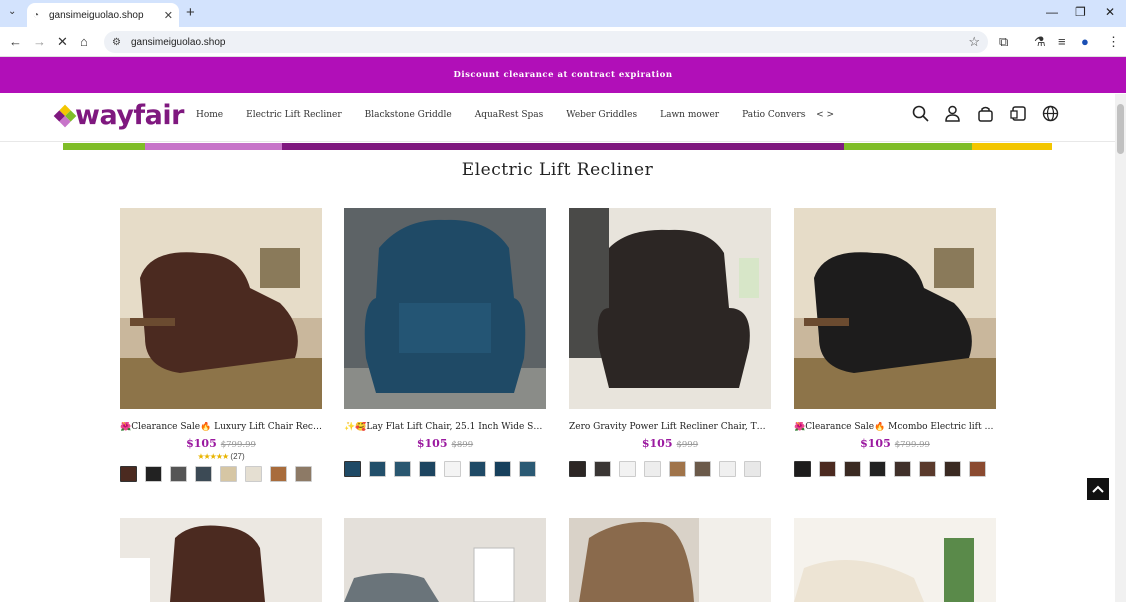 The image size is (1126, 602). What do you see at coordinates (168, 15) in the screenshot?
I see `close-tab-icon: ✕` at bounding box center [168, 15].